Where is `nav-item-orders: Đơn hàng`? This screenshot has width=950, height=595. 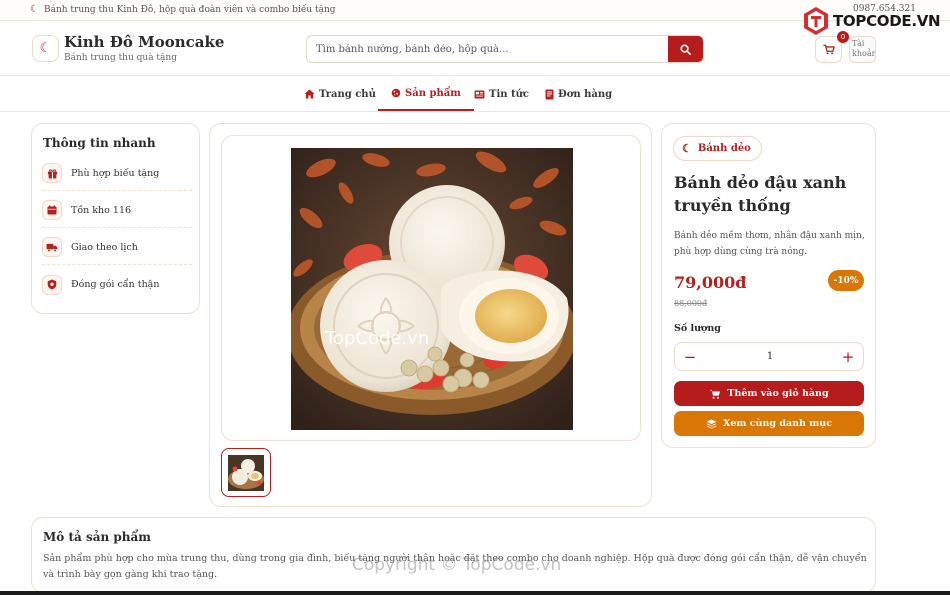
nav-item-orders: Đơn hàng is located at coordinates (578, 94).